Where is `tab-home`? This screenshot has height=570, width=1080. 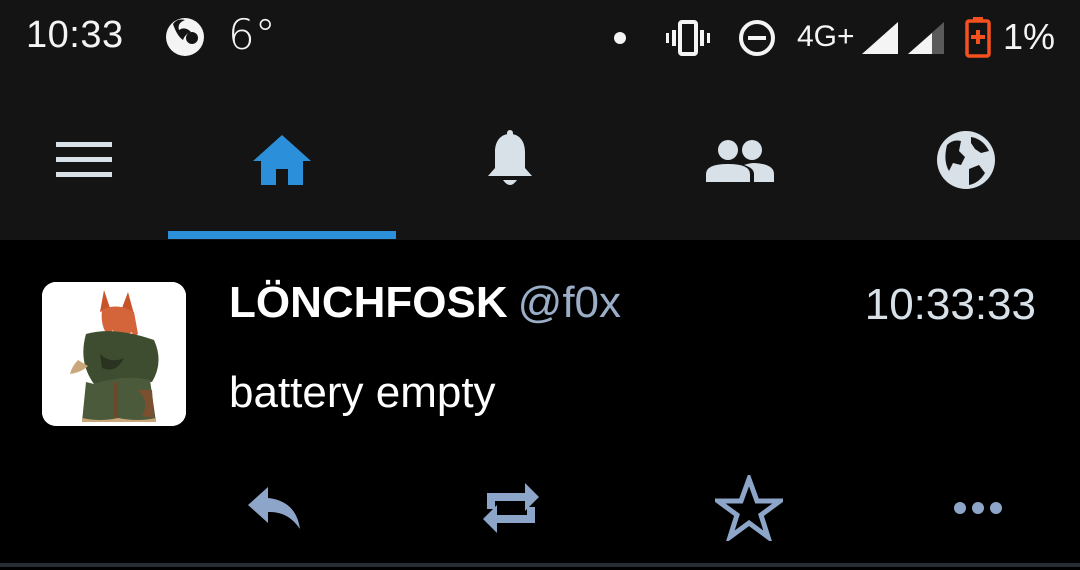 tab-home is located at coordinates (282, 160).